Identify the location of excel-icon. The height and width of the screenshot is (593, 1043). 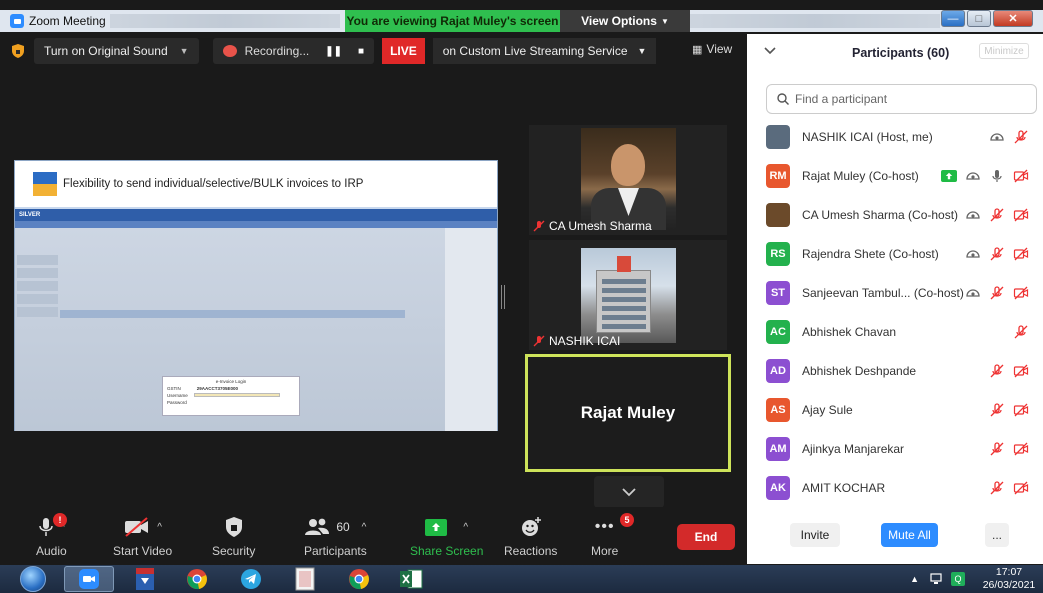
(411, 579).